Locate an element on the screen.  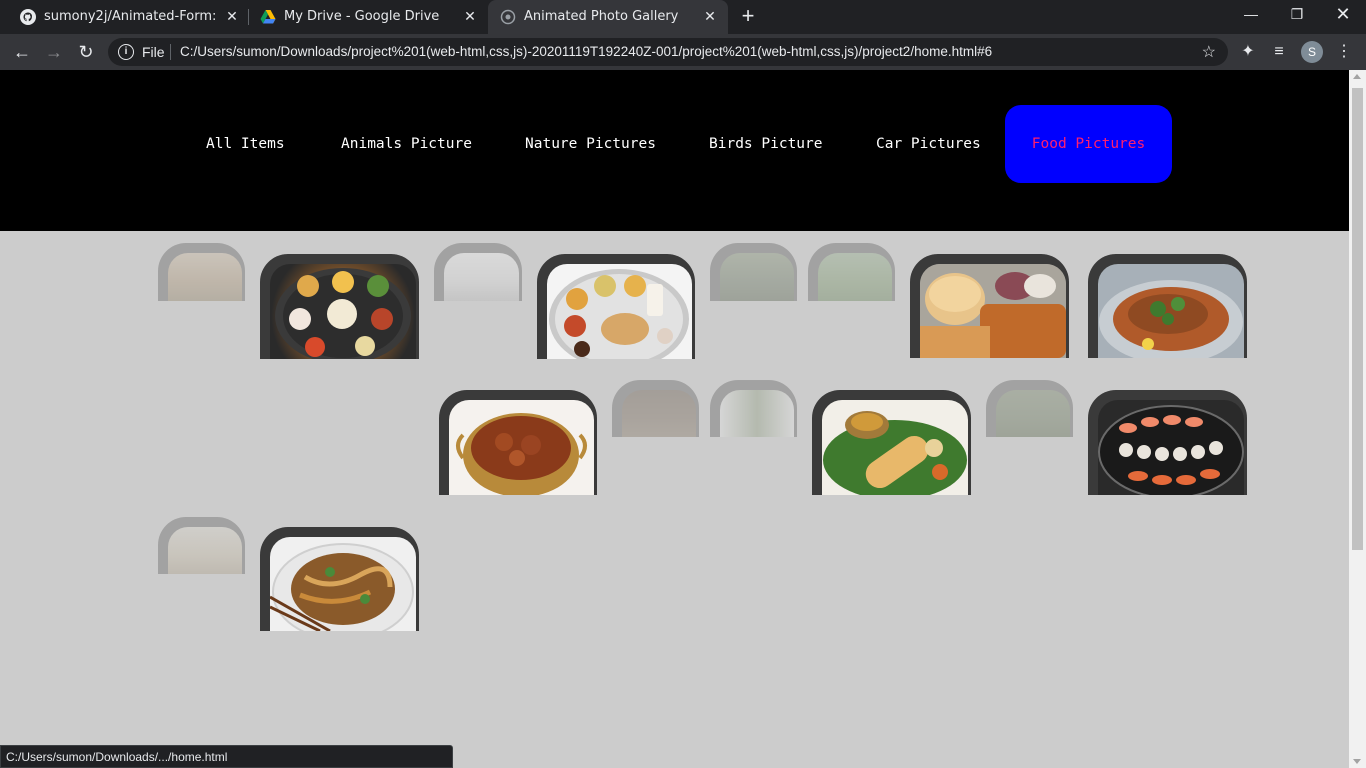
animal-lion-photo is located at coordinates (205, 550).